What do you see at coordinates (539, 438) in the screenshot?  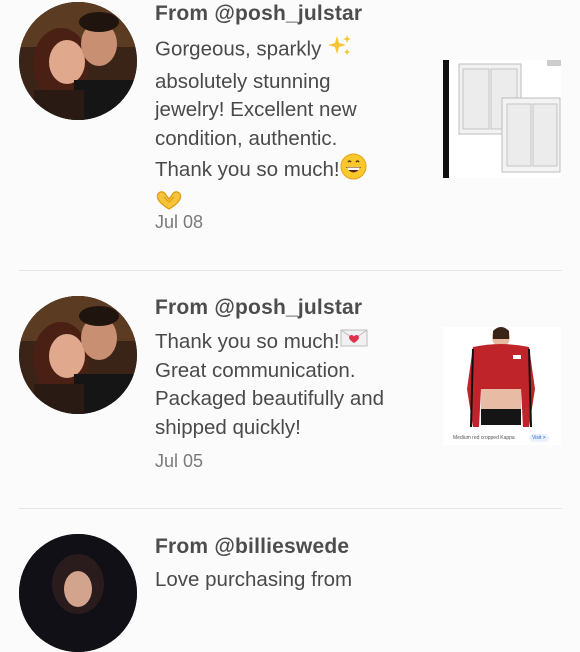 I see `visit-button: Visit >` at bounding box center [539, 438].